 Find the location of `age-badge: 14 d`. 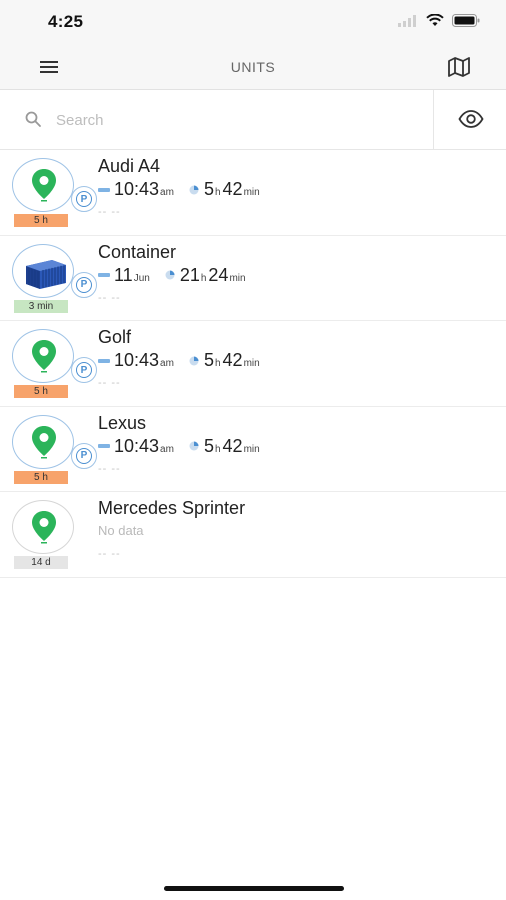

age-badge: 14 d is located at coordinates (41, 562).